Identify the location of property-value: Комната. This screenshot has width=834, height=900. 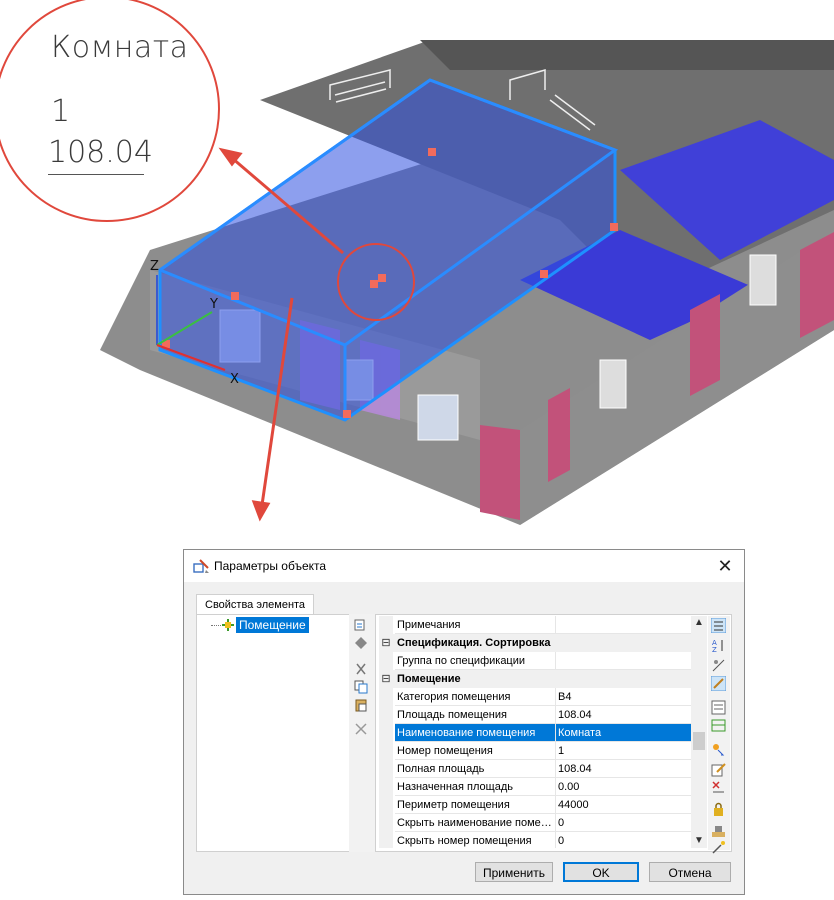
(623, 733).